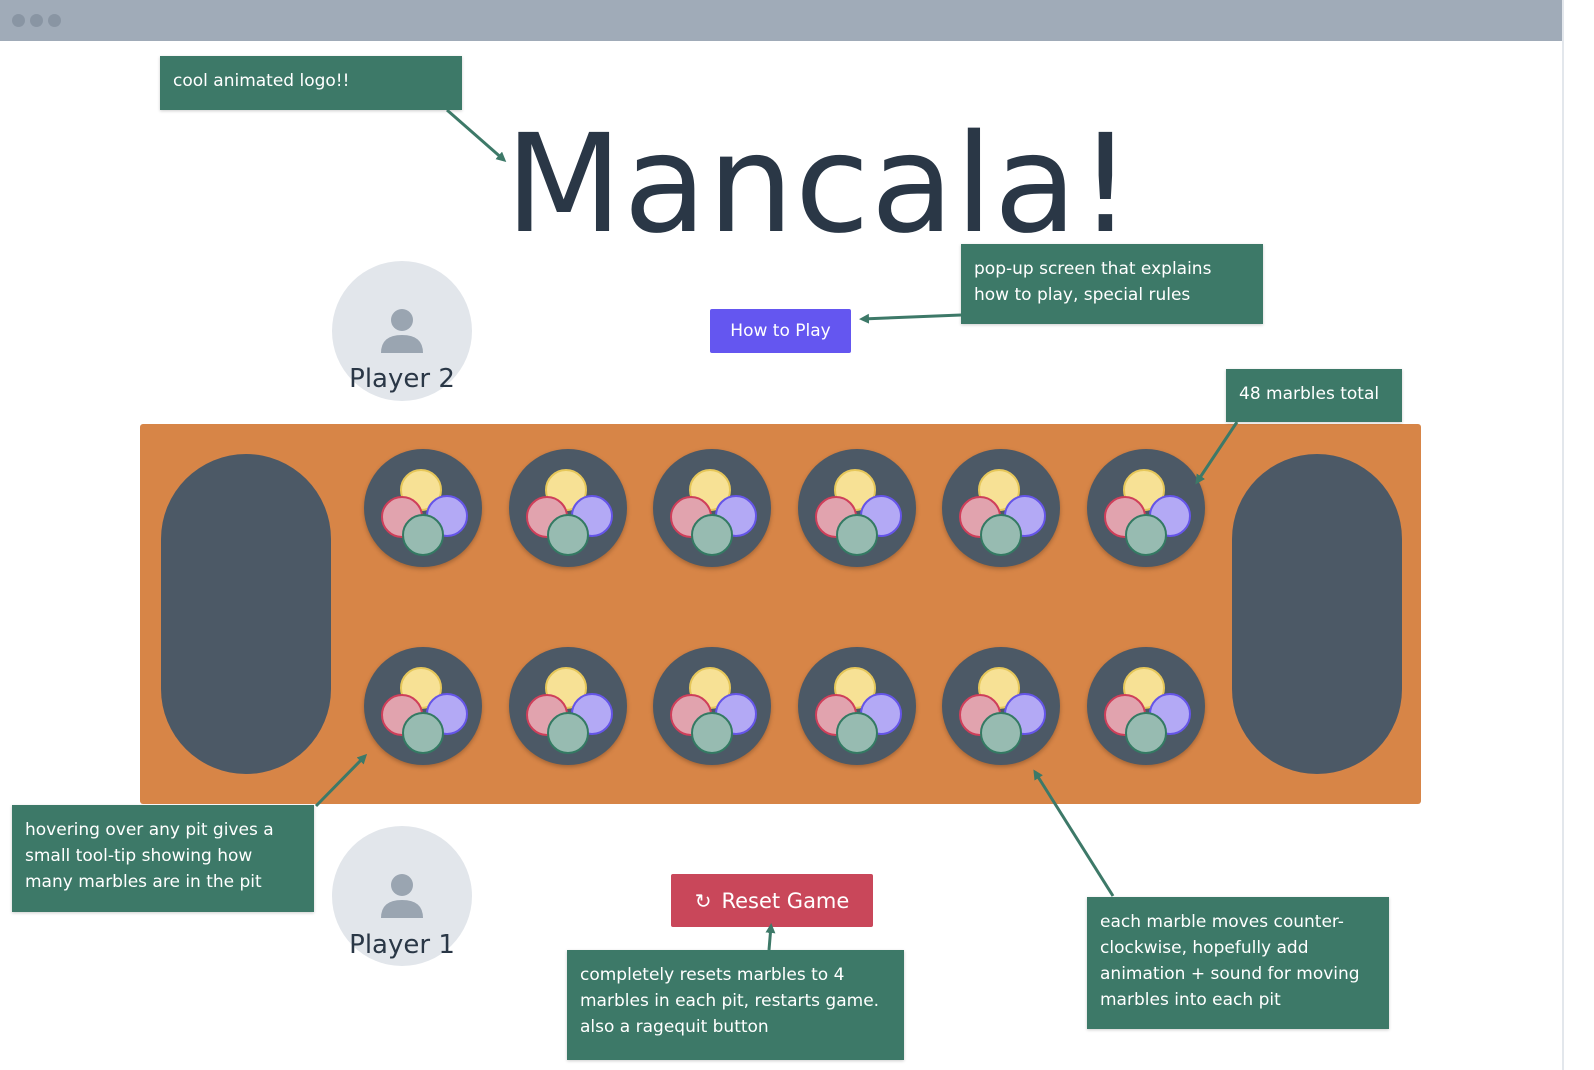 The height and width of the screenshot is (1070, 1594). I want to click on player-1-store, so click(1317, 614).